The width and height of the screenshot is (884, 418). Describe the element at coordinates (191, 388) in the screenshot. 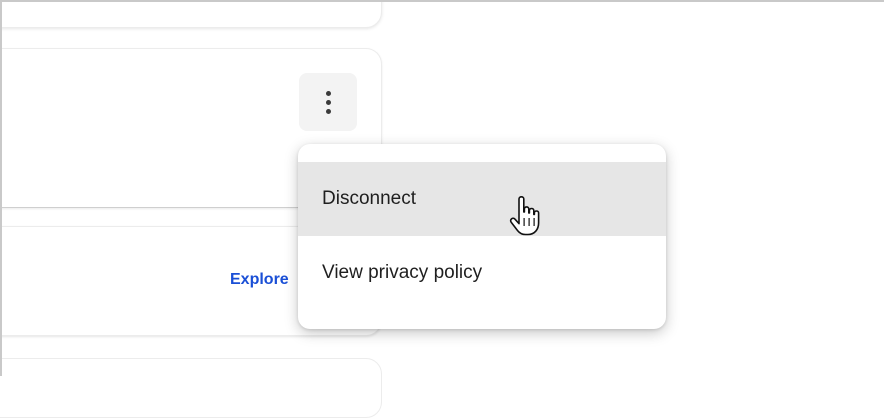

I see `integration-card-bottom` at that location.